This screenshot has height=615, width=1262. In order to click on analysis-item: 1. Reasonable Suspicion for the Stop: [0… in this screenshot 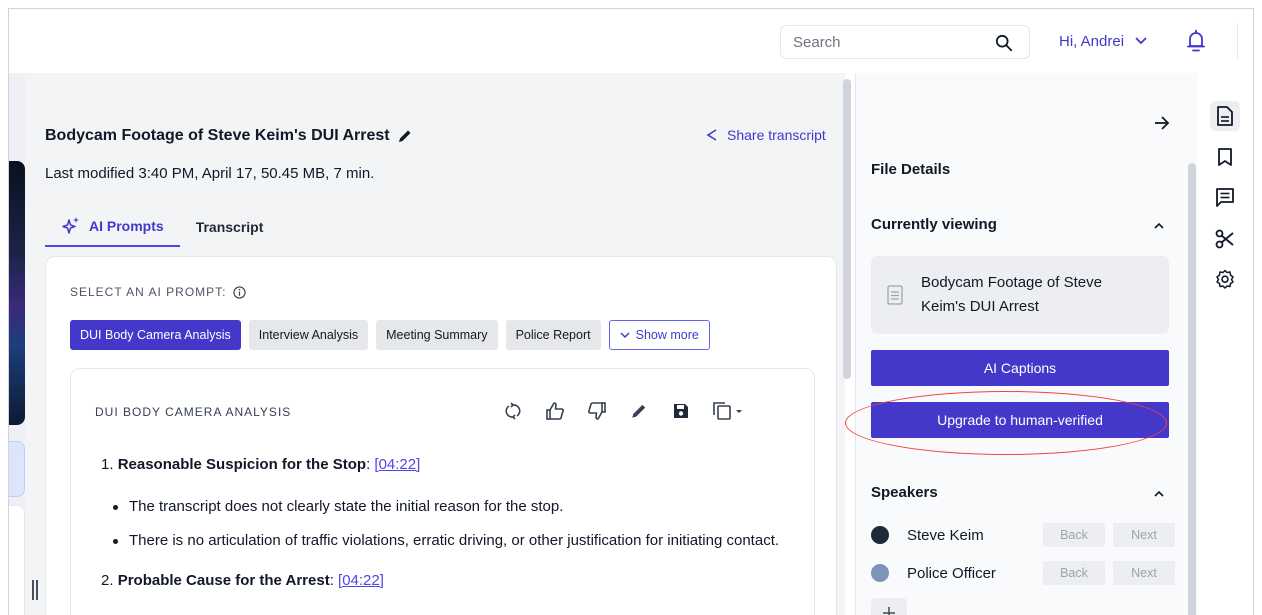, I will do `click(261, 464)`.